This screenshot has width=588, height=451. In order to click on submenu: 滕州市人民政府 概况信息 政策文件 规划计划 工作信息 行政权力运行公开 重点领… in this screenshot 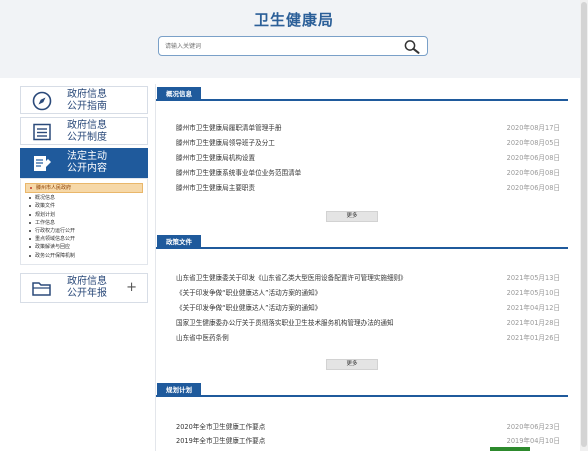, I will do `click(84, 221)`.